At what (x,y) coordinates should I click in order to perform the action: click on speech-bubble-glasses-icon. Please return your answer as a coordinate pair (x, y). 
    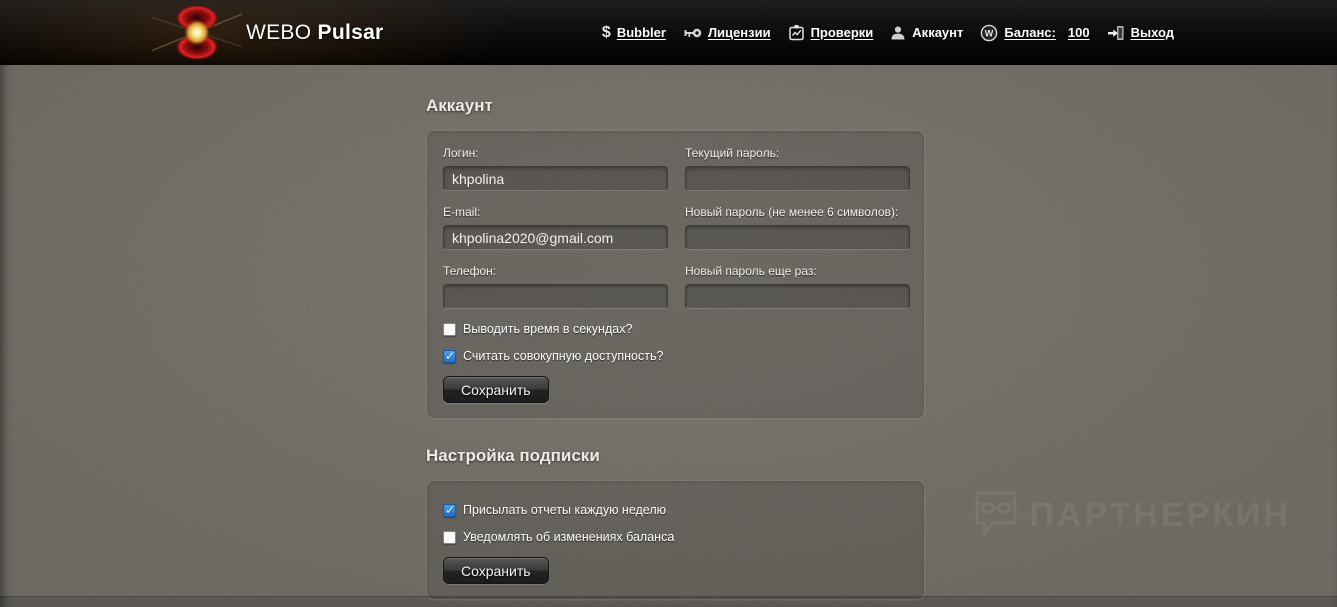
    Looking at the image, I should click on (996, 515).